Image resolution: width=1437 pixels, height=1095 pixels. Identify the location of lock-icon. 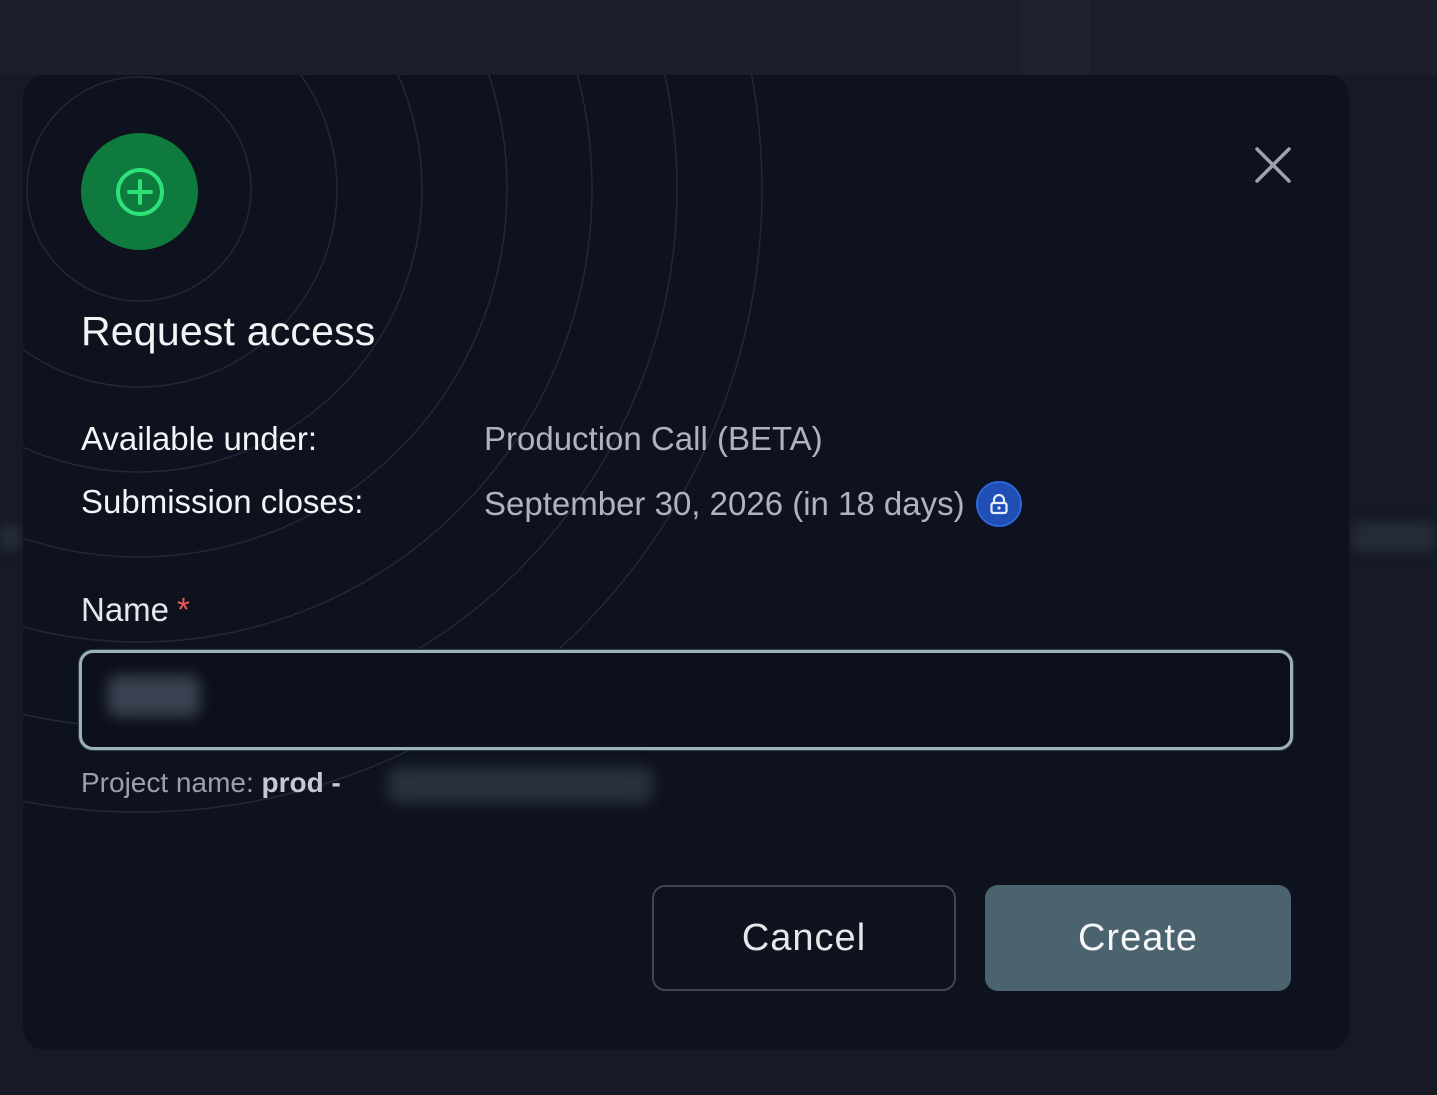
(999, 504).